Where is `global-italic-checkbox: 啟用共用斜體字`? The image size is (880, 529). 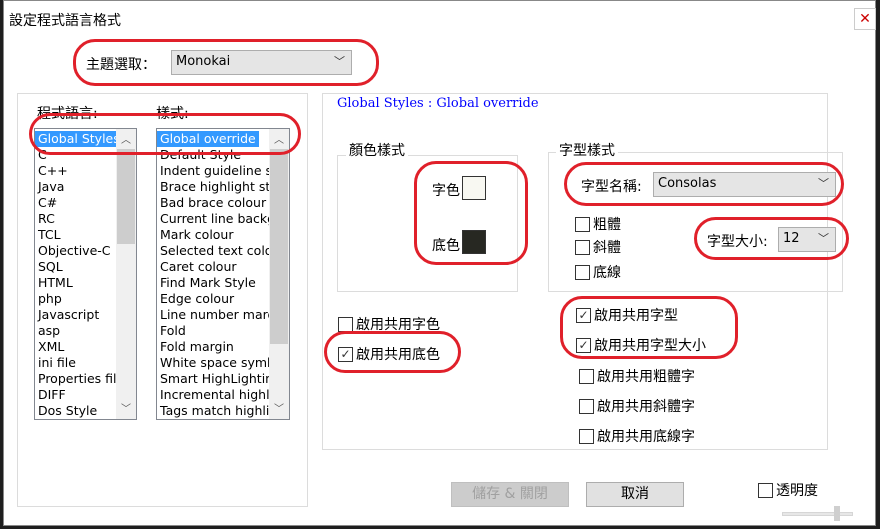 global-italic-checkbox: 啟用共用斜體字 is located at coordinates (637, 406).